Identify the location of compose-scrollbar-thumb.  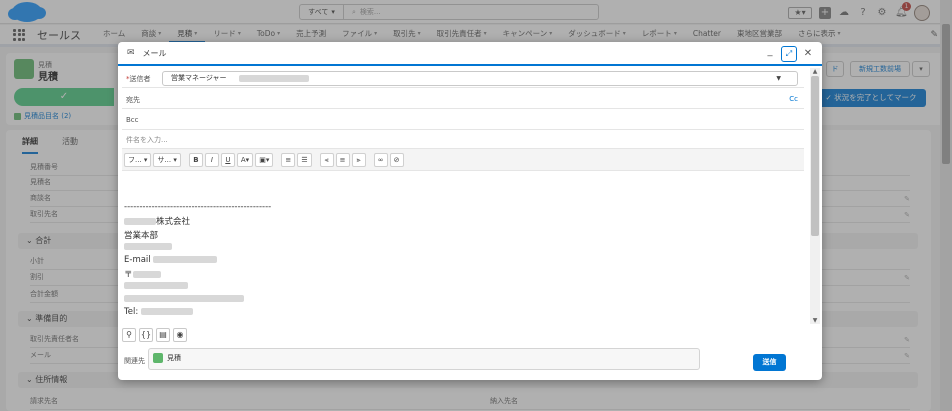
(815, 156).